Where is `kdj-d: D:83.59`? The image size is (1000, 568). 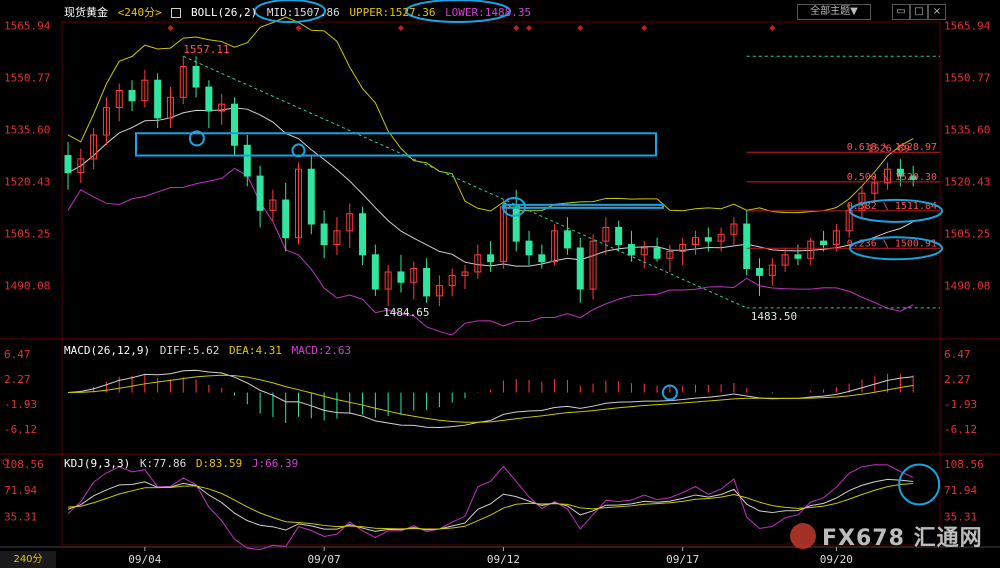 kdj-d: D:83.59 is located at coordinates (219, 463).